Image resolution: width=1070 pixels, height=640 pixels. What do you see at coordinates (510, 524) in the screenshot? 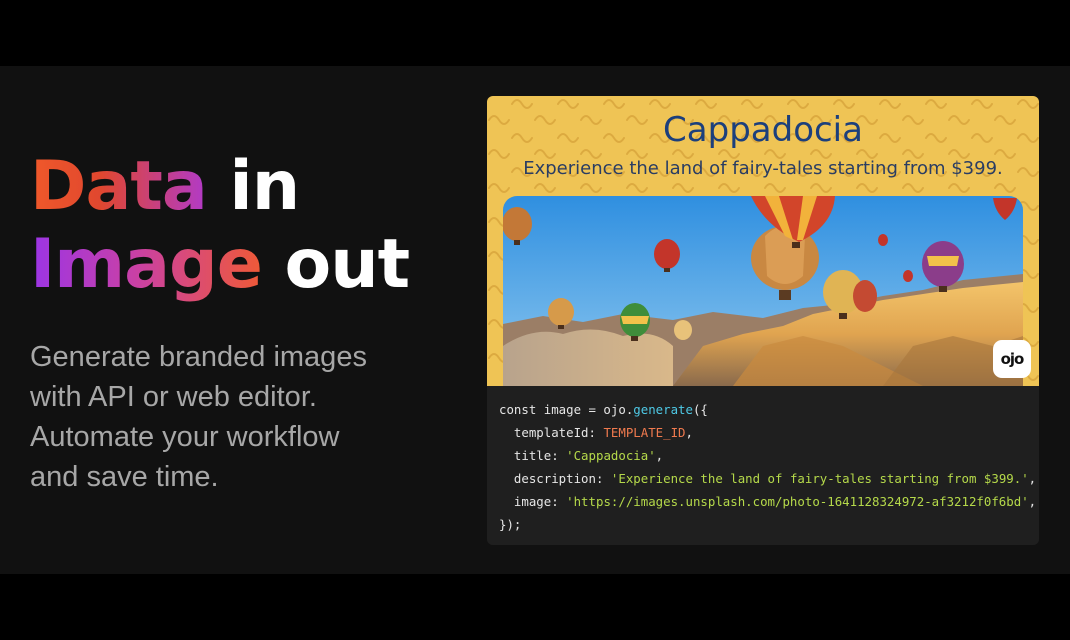
I see `code-line: });` at bounding box center [510, 524].